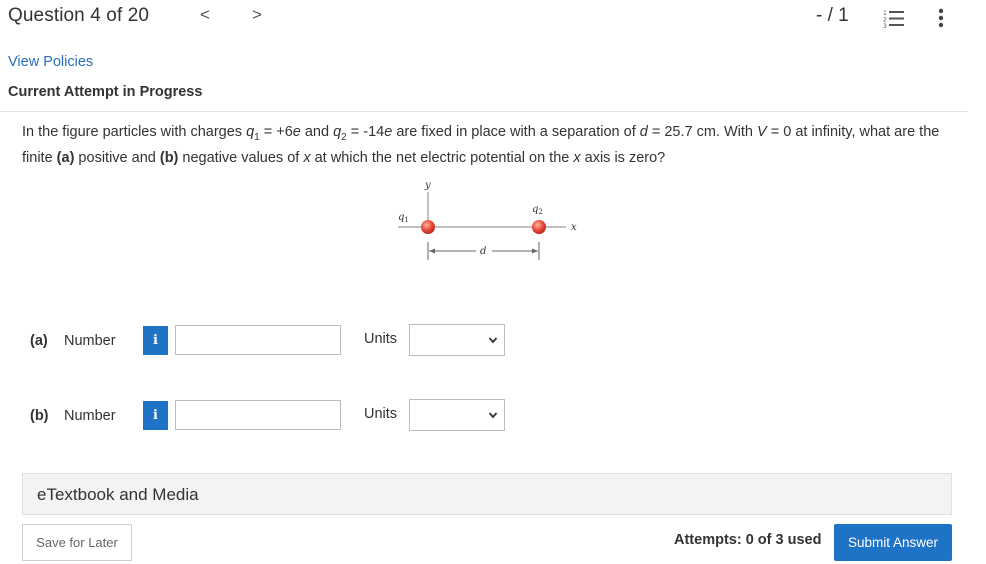 This screenshot has width=986, height=564. I want to click on svg-text: 3, so click(885, 26).